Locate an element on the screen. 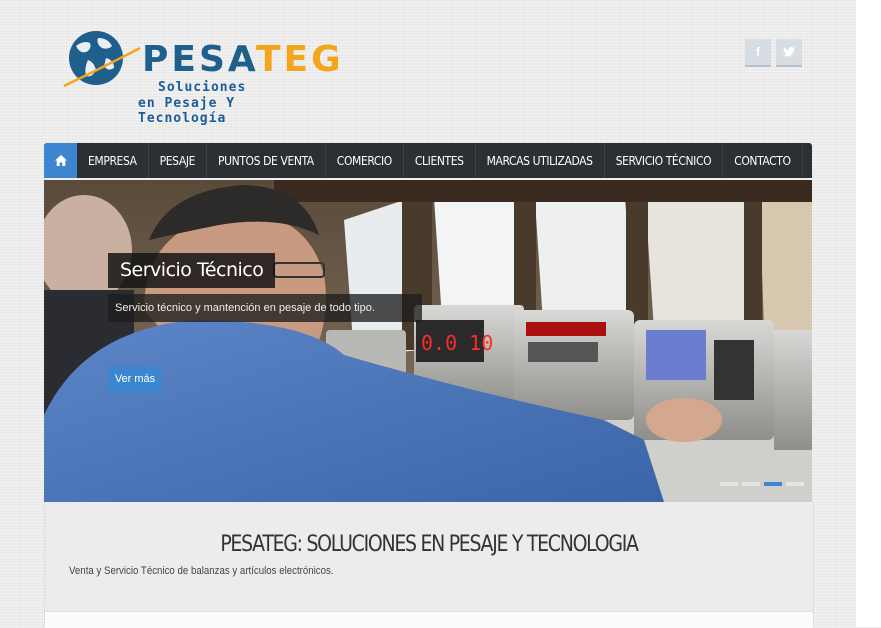 The height and width of the screenshot is (628, 881). slide-title: Servicio Técnico is located at coordinates (192, 270).